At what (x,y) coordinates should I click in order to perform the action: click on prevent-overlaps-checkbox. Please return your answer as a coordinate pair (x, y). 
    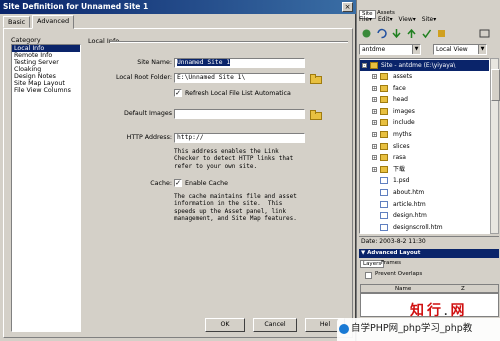
    Looking at the image, I should click on (368, 275).